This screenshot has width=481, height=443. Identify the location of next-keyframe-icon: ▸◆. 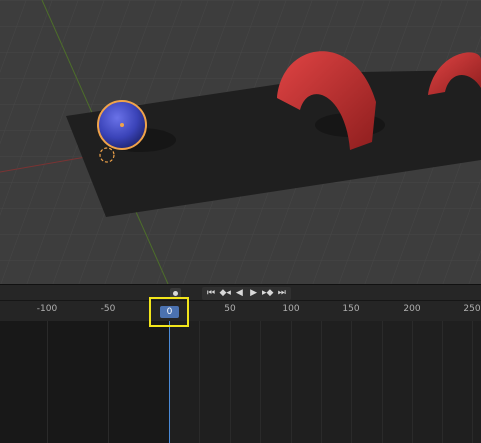
(267, 293).